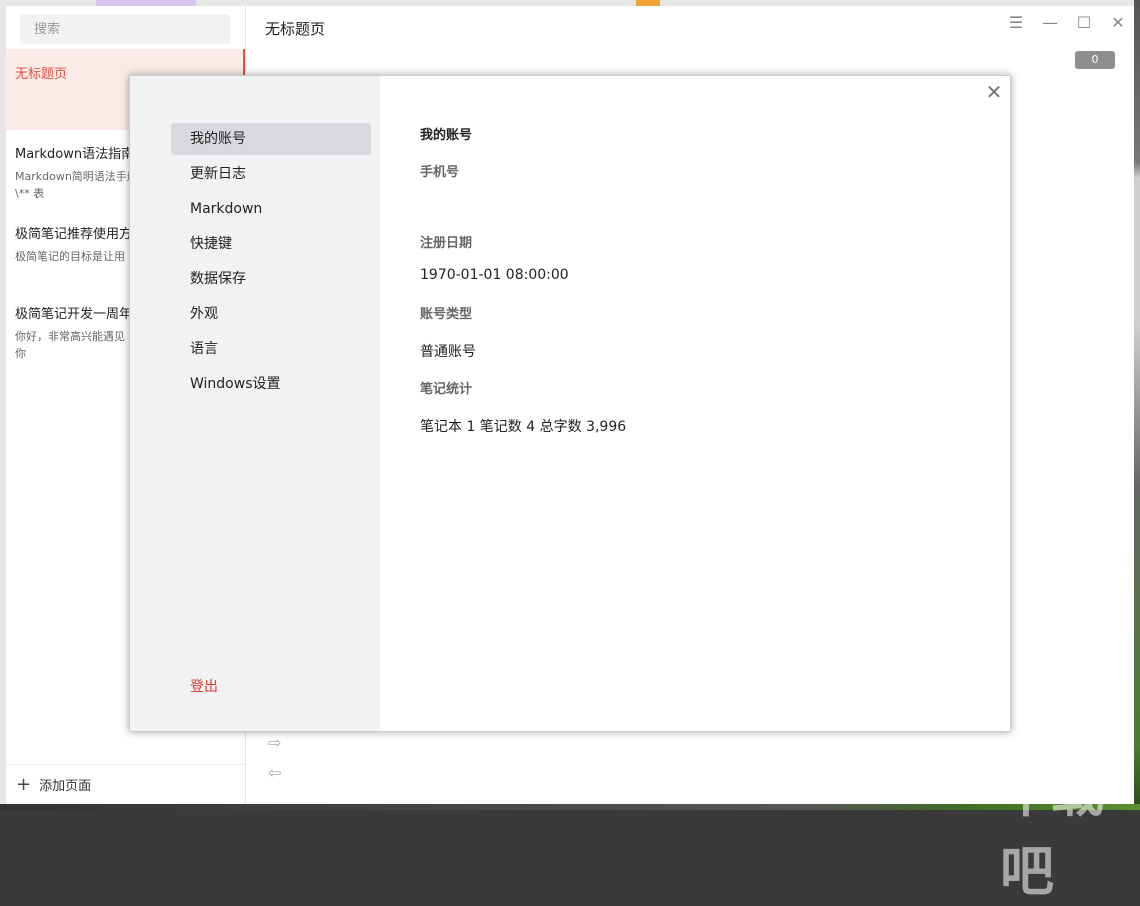 This screenshot has width=1140, height=906. Describe the element at coordinates (271, 279) in the screenshot. I see `nav-item-data-storage: 数据保存` at that location.